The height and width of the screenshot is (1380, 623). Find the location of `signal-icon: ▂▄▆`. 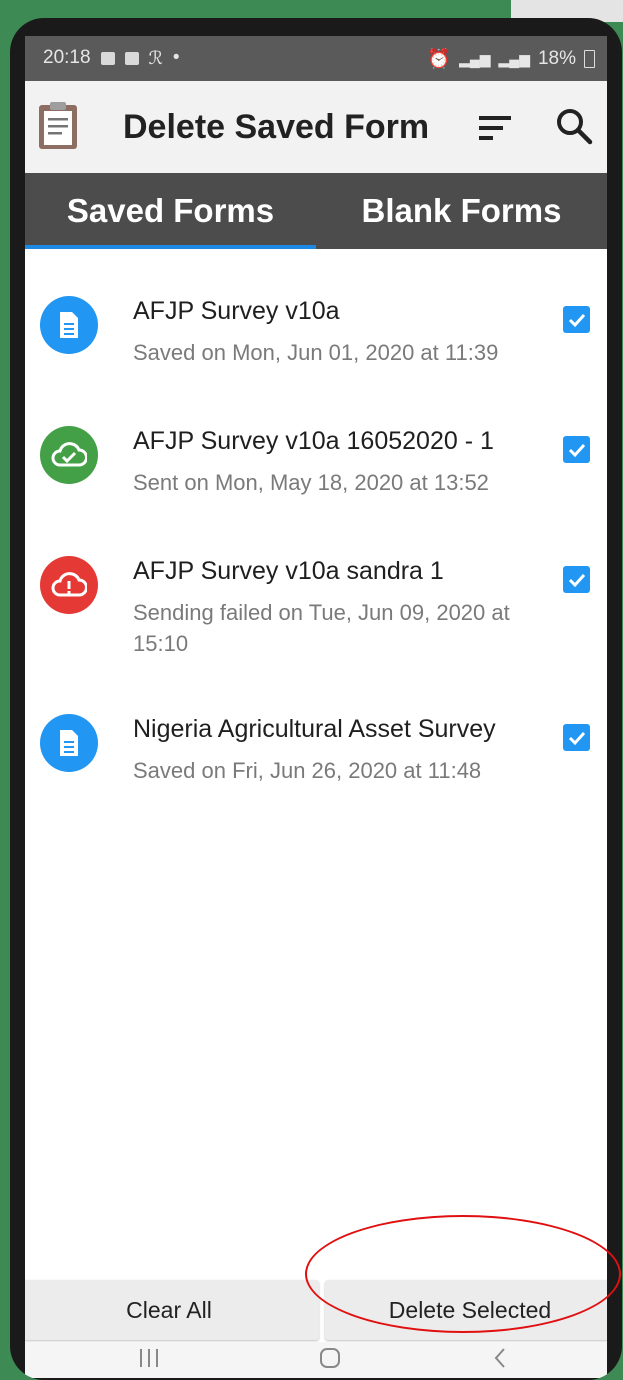

signal-icon: ▂▄▆ is located at coordinates (475, 58).